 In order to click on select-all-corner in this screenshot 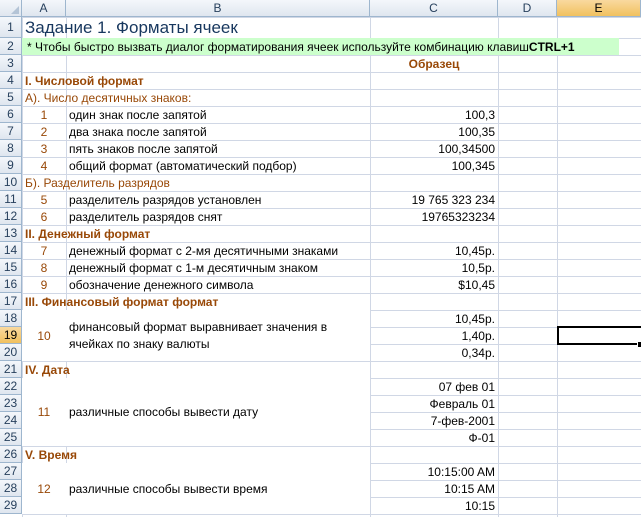, I will do `click(11, 8)`.